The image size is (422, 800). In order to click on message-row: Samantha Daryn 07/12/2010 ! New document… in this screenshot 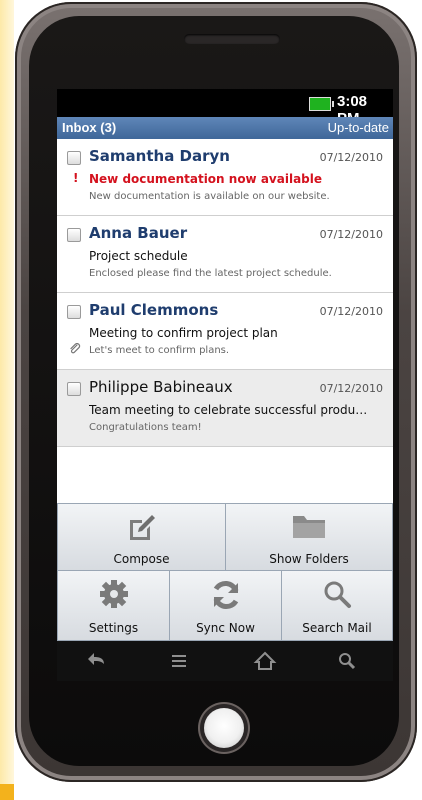, I will do `click(225, 177)`.